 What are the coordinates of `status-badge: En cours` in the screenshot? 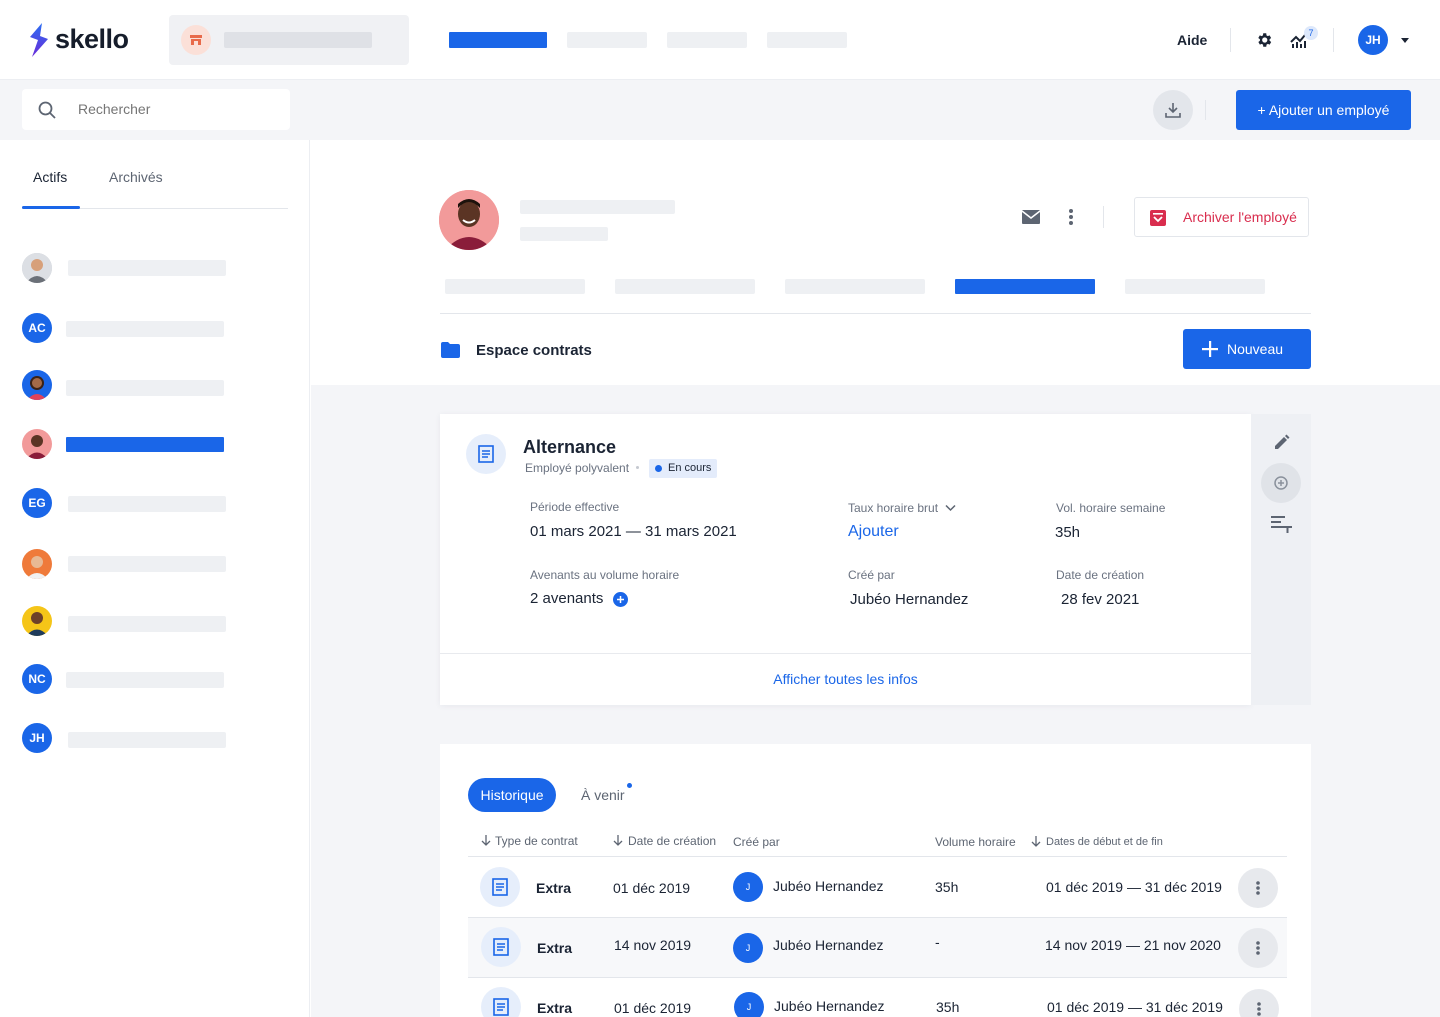 It's located at (683, 468).